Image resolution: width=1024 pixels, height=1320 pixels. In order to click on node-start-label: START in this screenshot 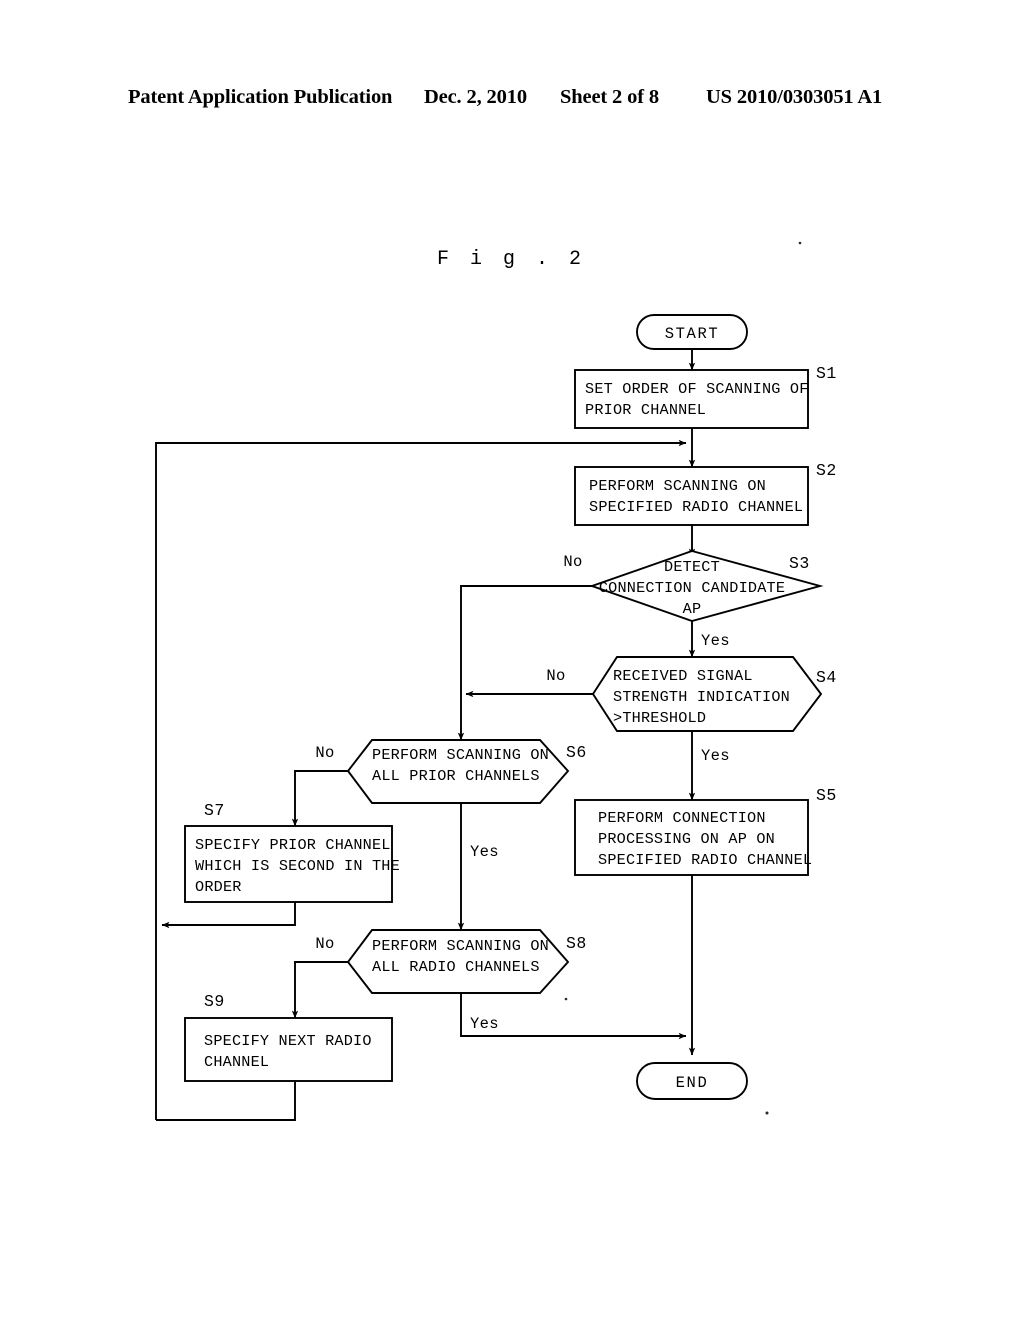, I will do `click(692, 334)`.